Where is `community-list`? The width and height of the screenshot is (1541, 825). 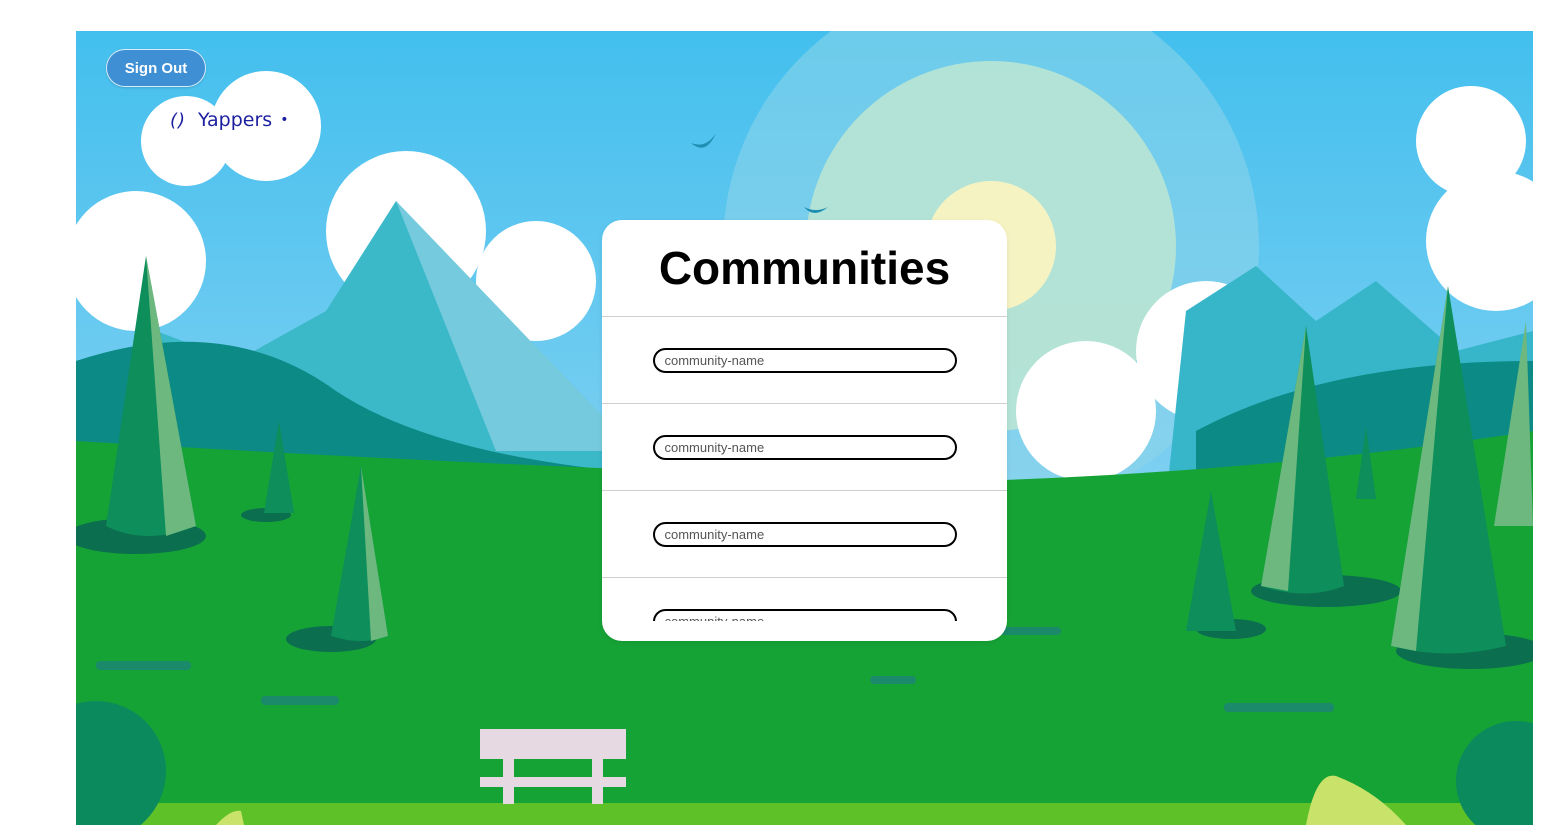 community-list is located at coordinates (804, 469).